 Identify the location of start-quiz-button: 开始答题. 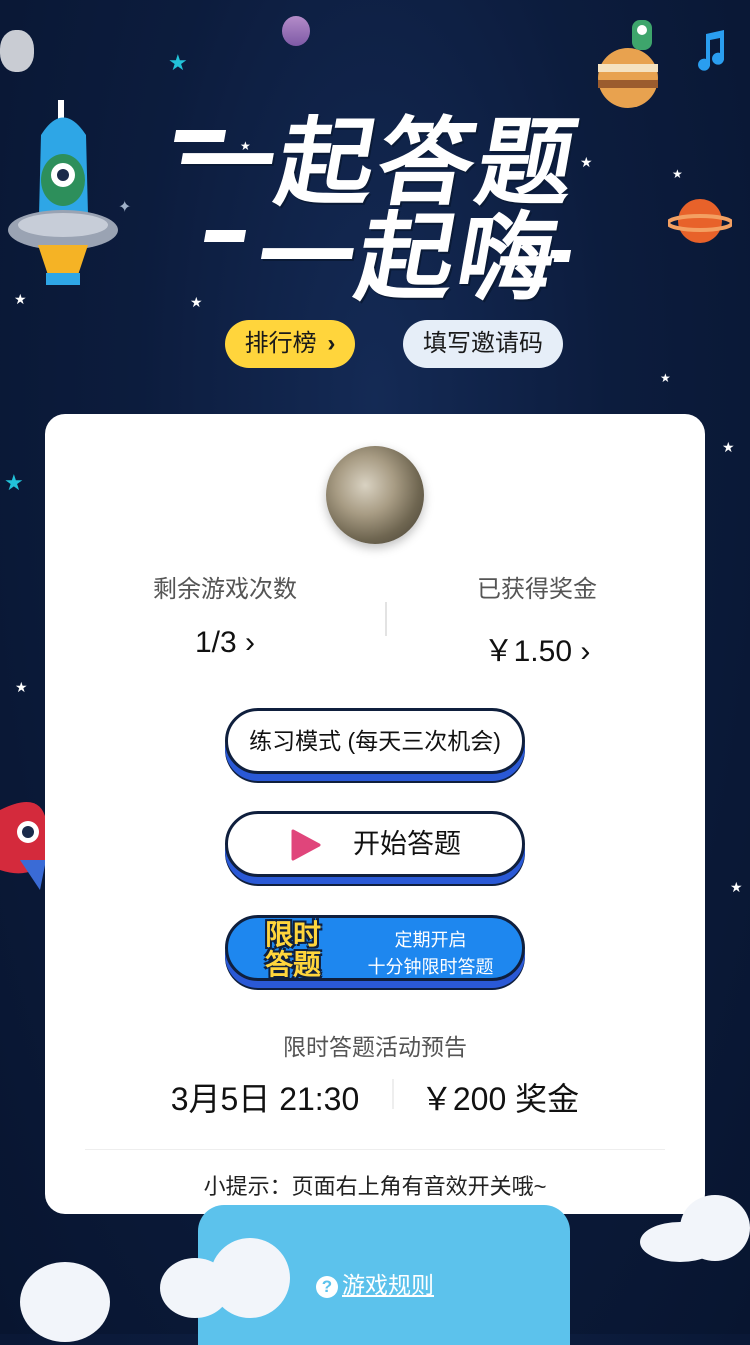
(375, 844).